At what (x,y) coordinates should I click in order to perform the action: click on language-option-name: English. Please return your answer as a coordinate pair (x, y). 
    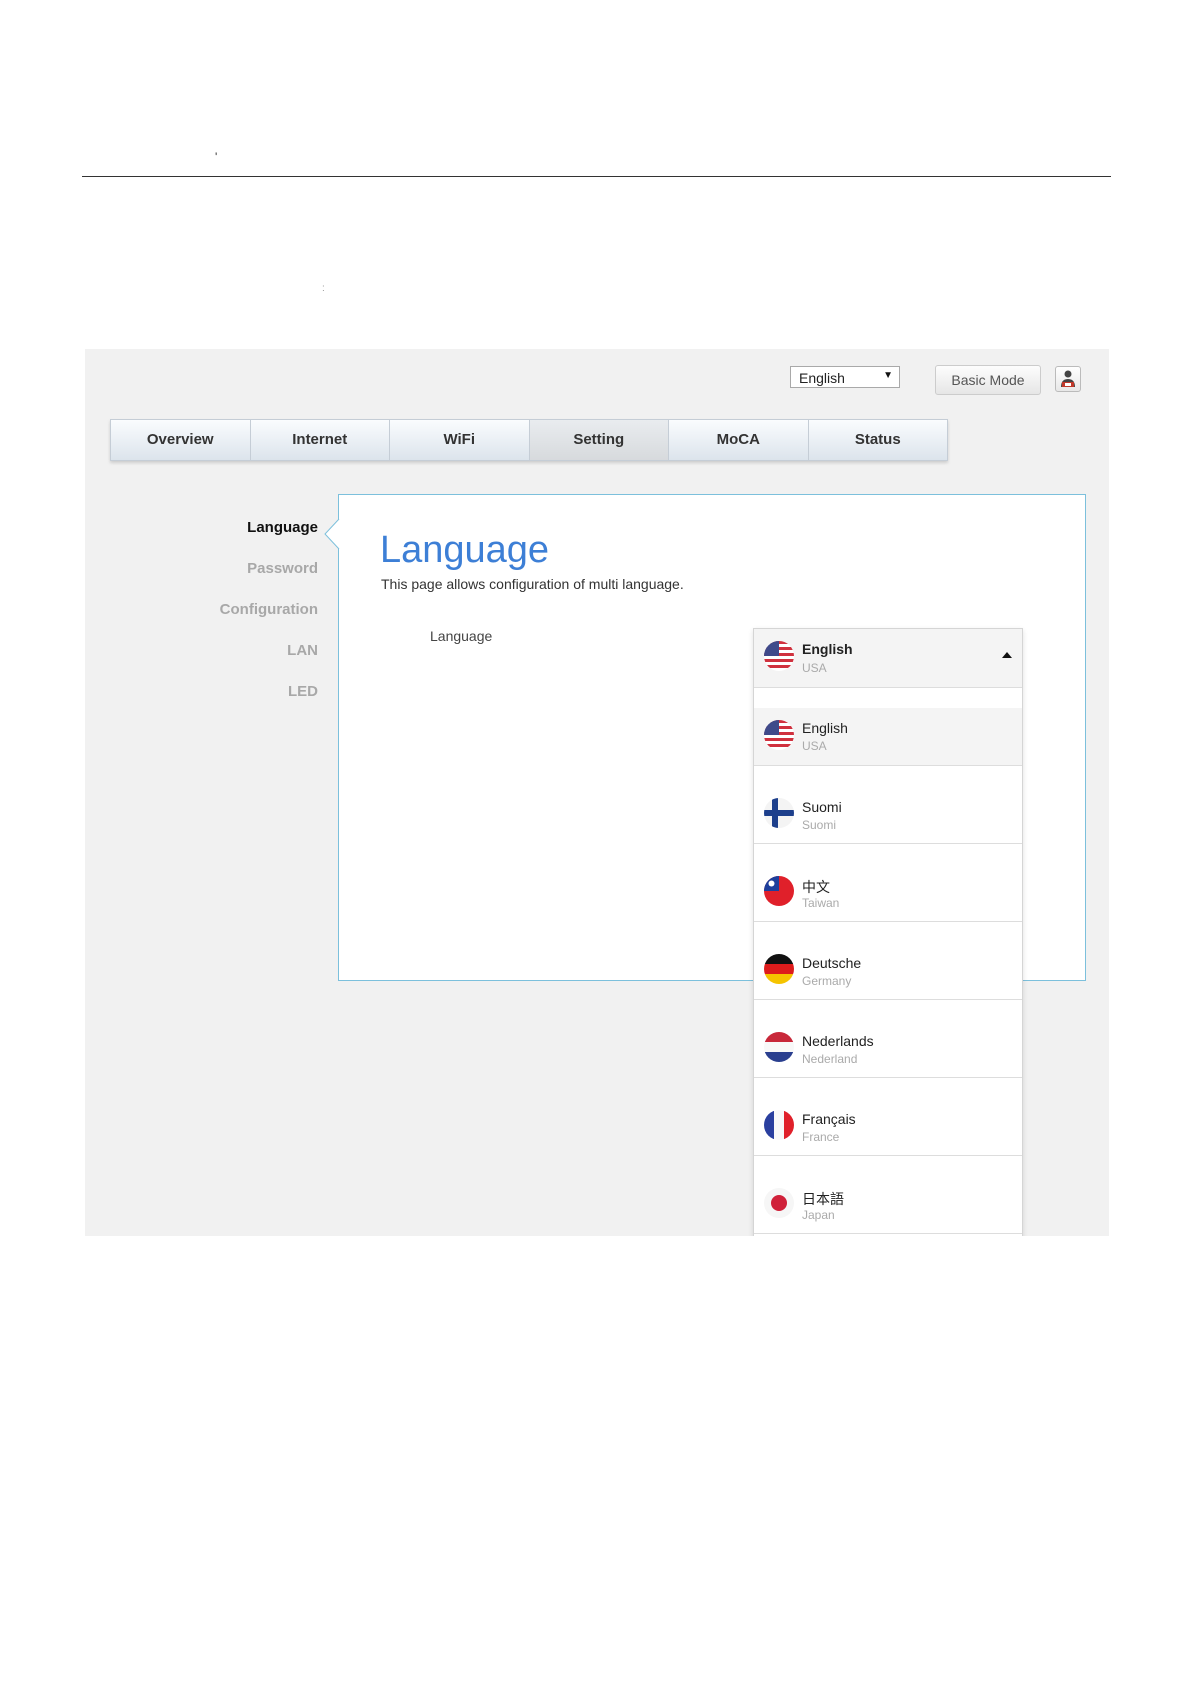
    Looking at the image, I should click on (825, 728).